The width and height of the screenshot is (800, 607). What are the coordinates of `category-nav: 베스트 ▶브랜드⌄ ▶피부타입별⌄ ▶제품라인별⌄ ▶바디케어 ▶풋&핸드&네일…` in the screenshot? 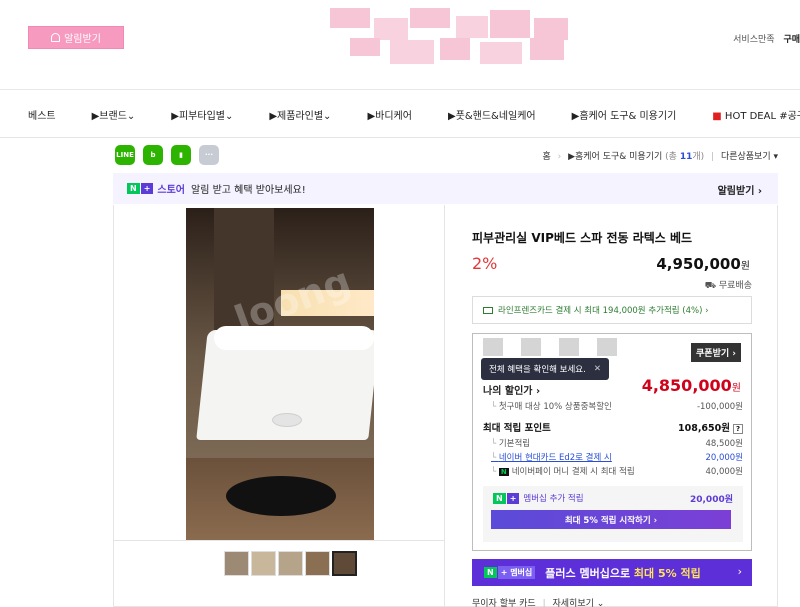 It's located at (400, 114).